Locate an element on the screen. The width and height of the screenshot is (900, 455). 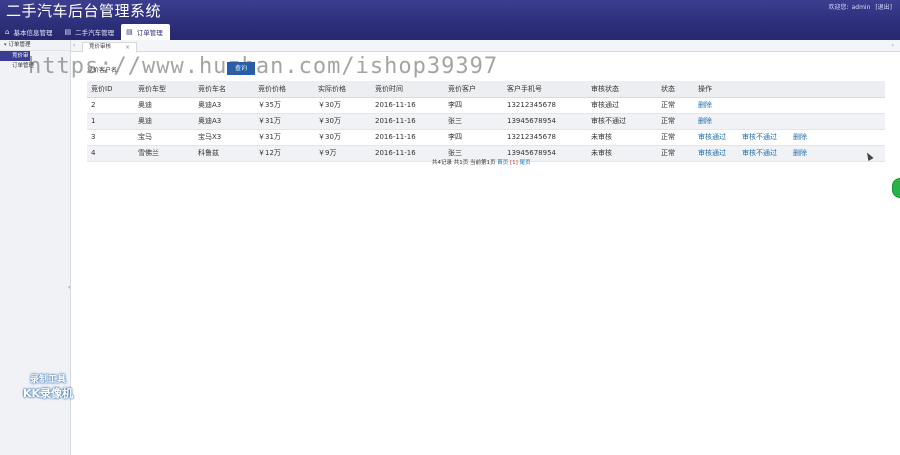
topnav-label: 基本信息管理 is located at coordinates (33, 33).